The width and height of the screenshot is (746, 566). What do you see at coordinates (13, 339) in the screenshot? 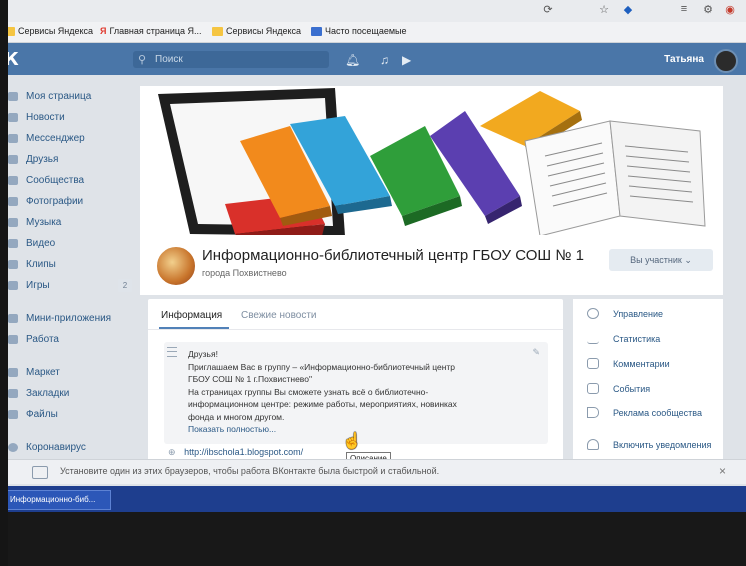
I see `briefcase-icon` at bounding box center [13, 339].